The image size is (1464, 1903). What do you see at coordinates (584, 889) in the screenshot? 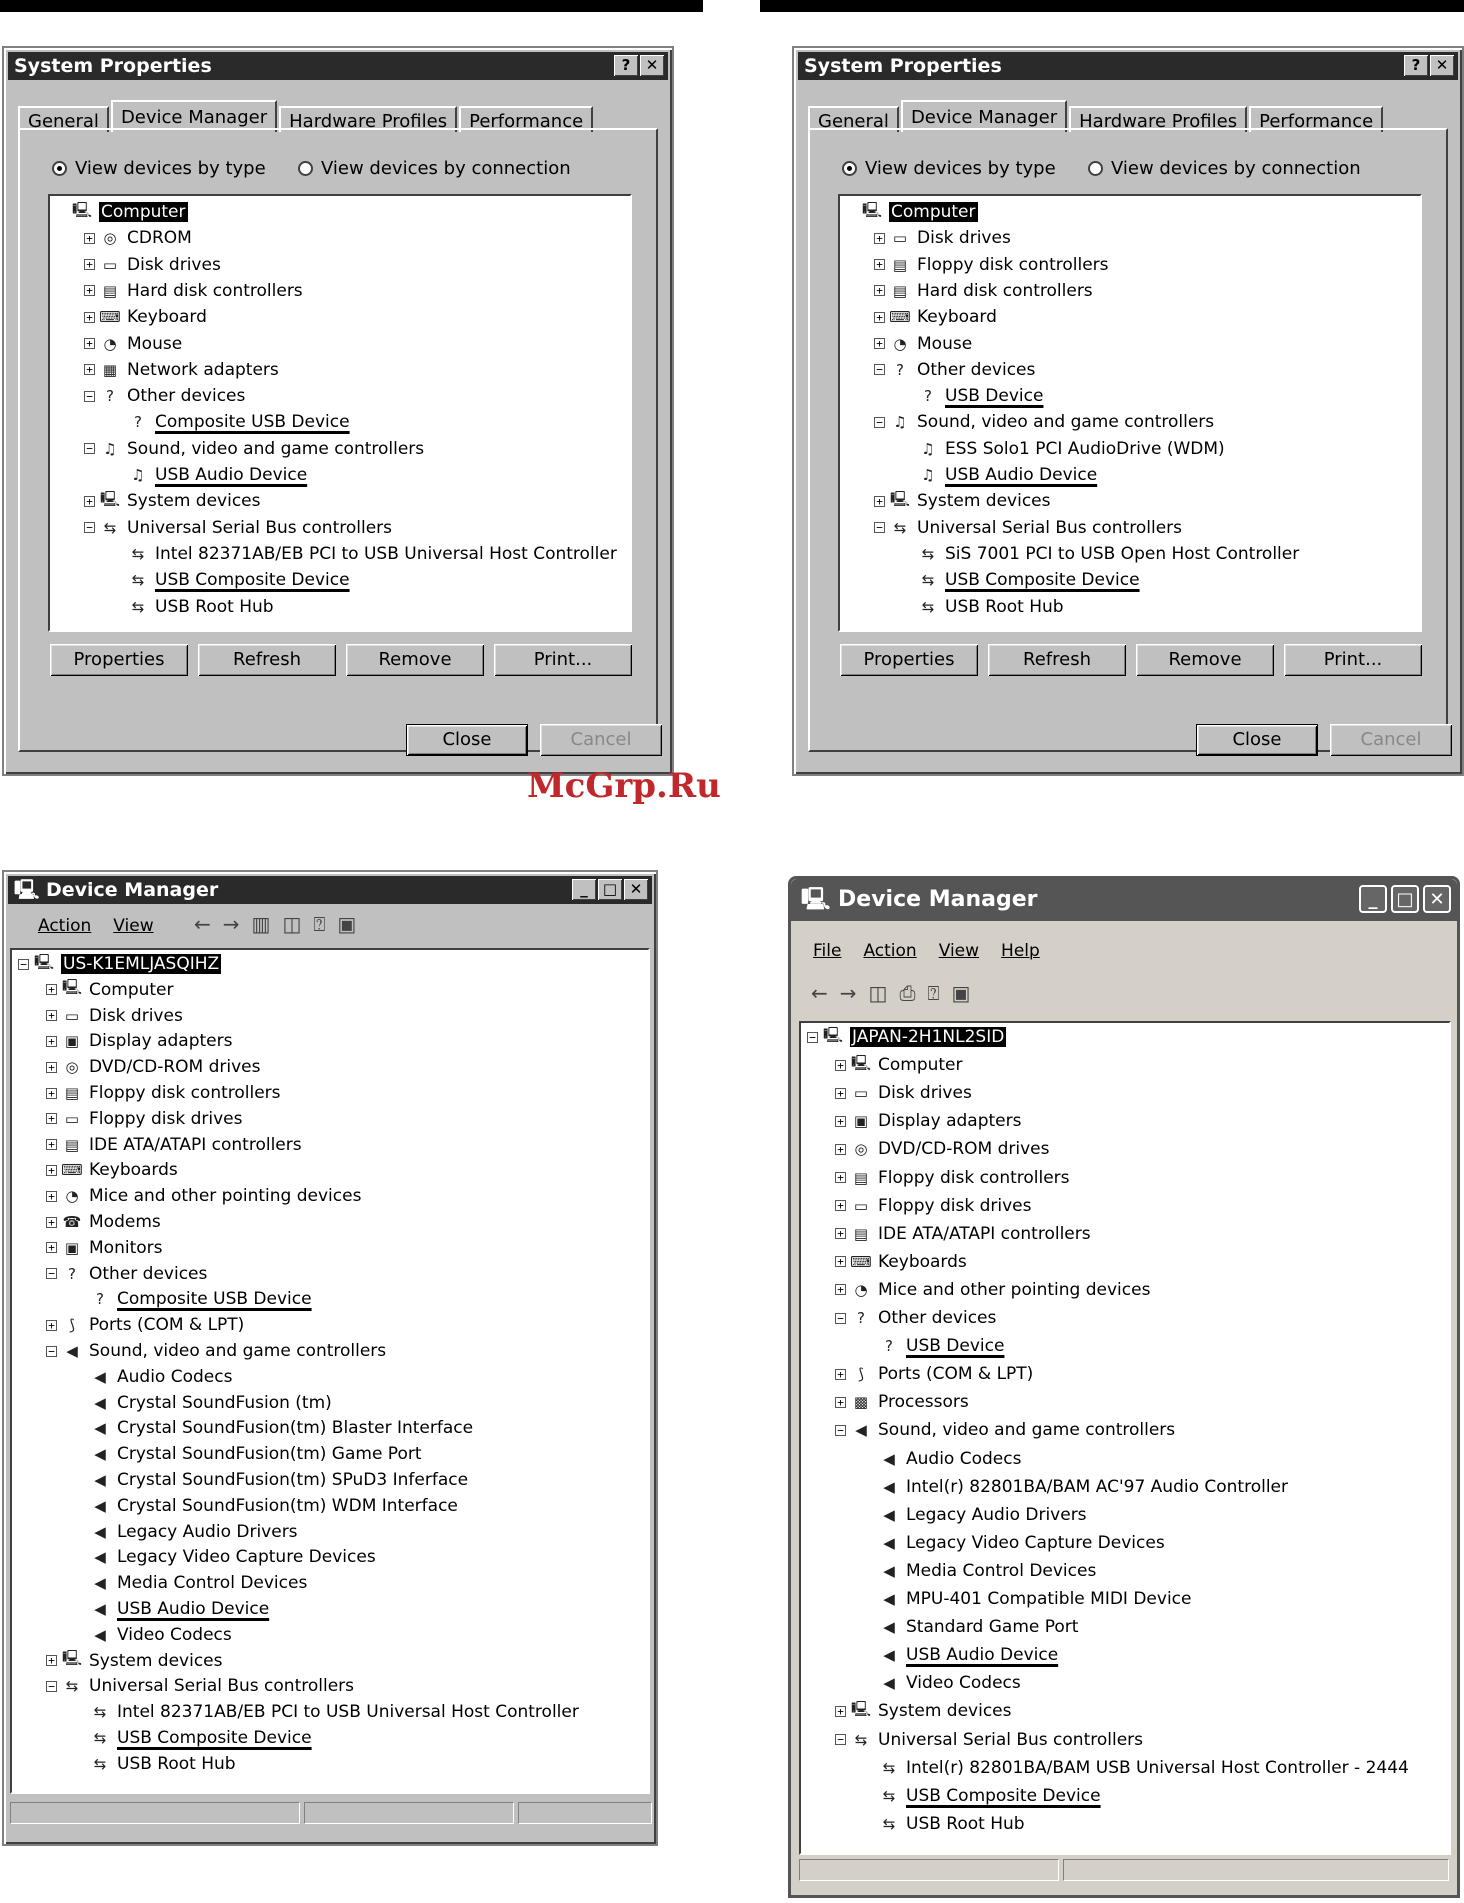
I see `minimize-icon: _` at bounding box center [584, 889].